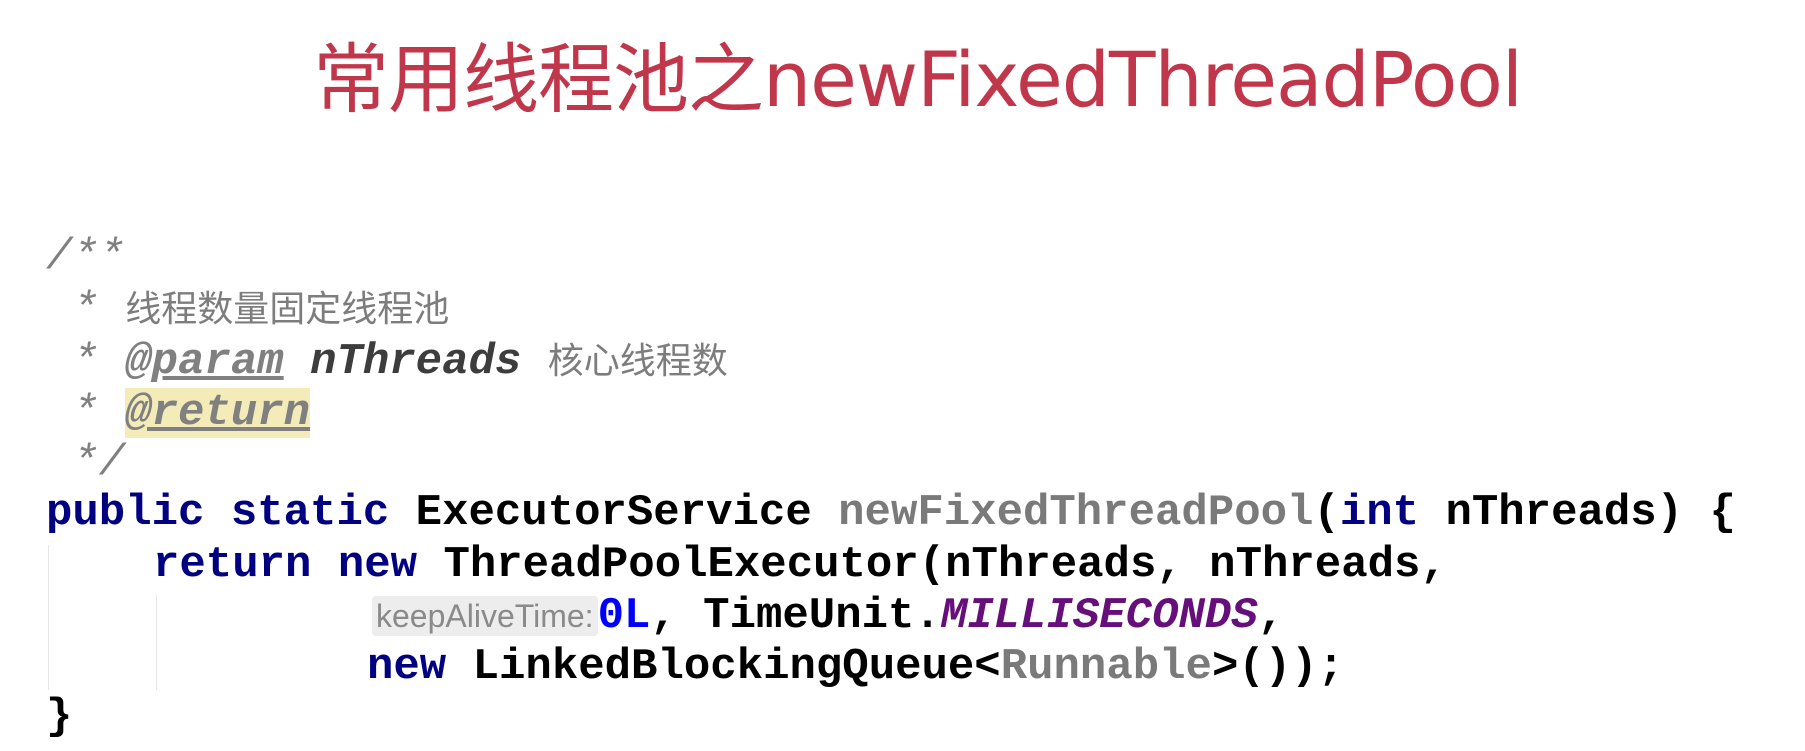  Describe the element at coordinates (624, 616) in the screenshot. I see `number-literal: 0L` at that location.